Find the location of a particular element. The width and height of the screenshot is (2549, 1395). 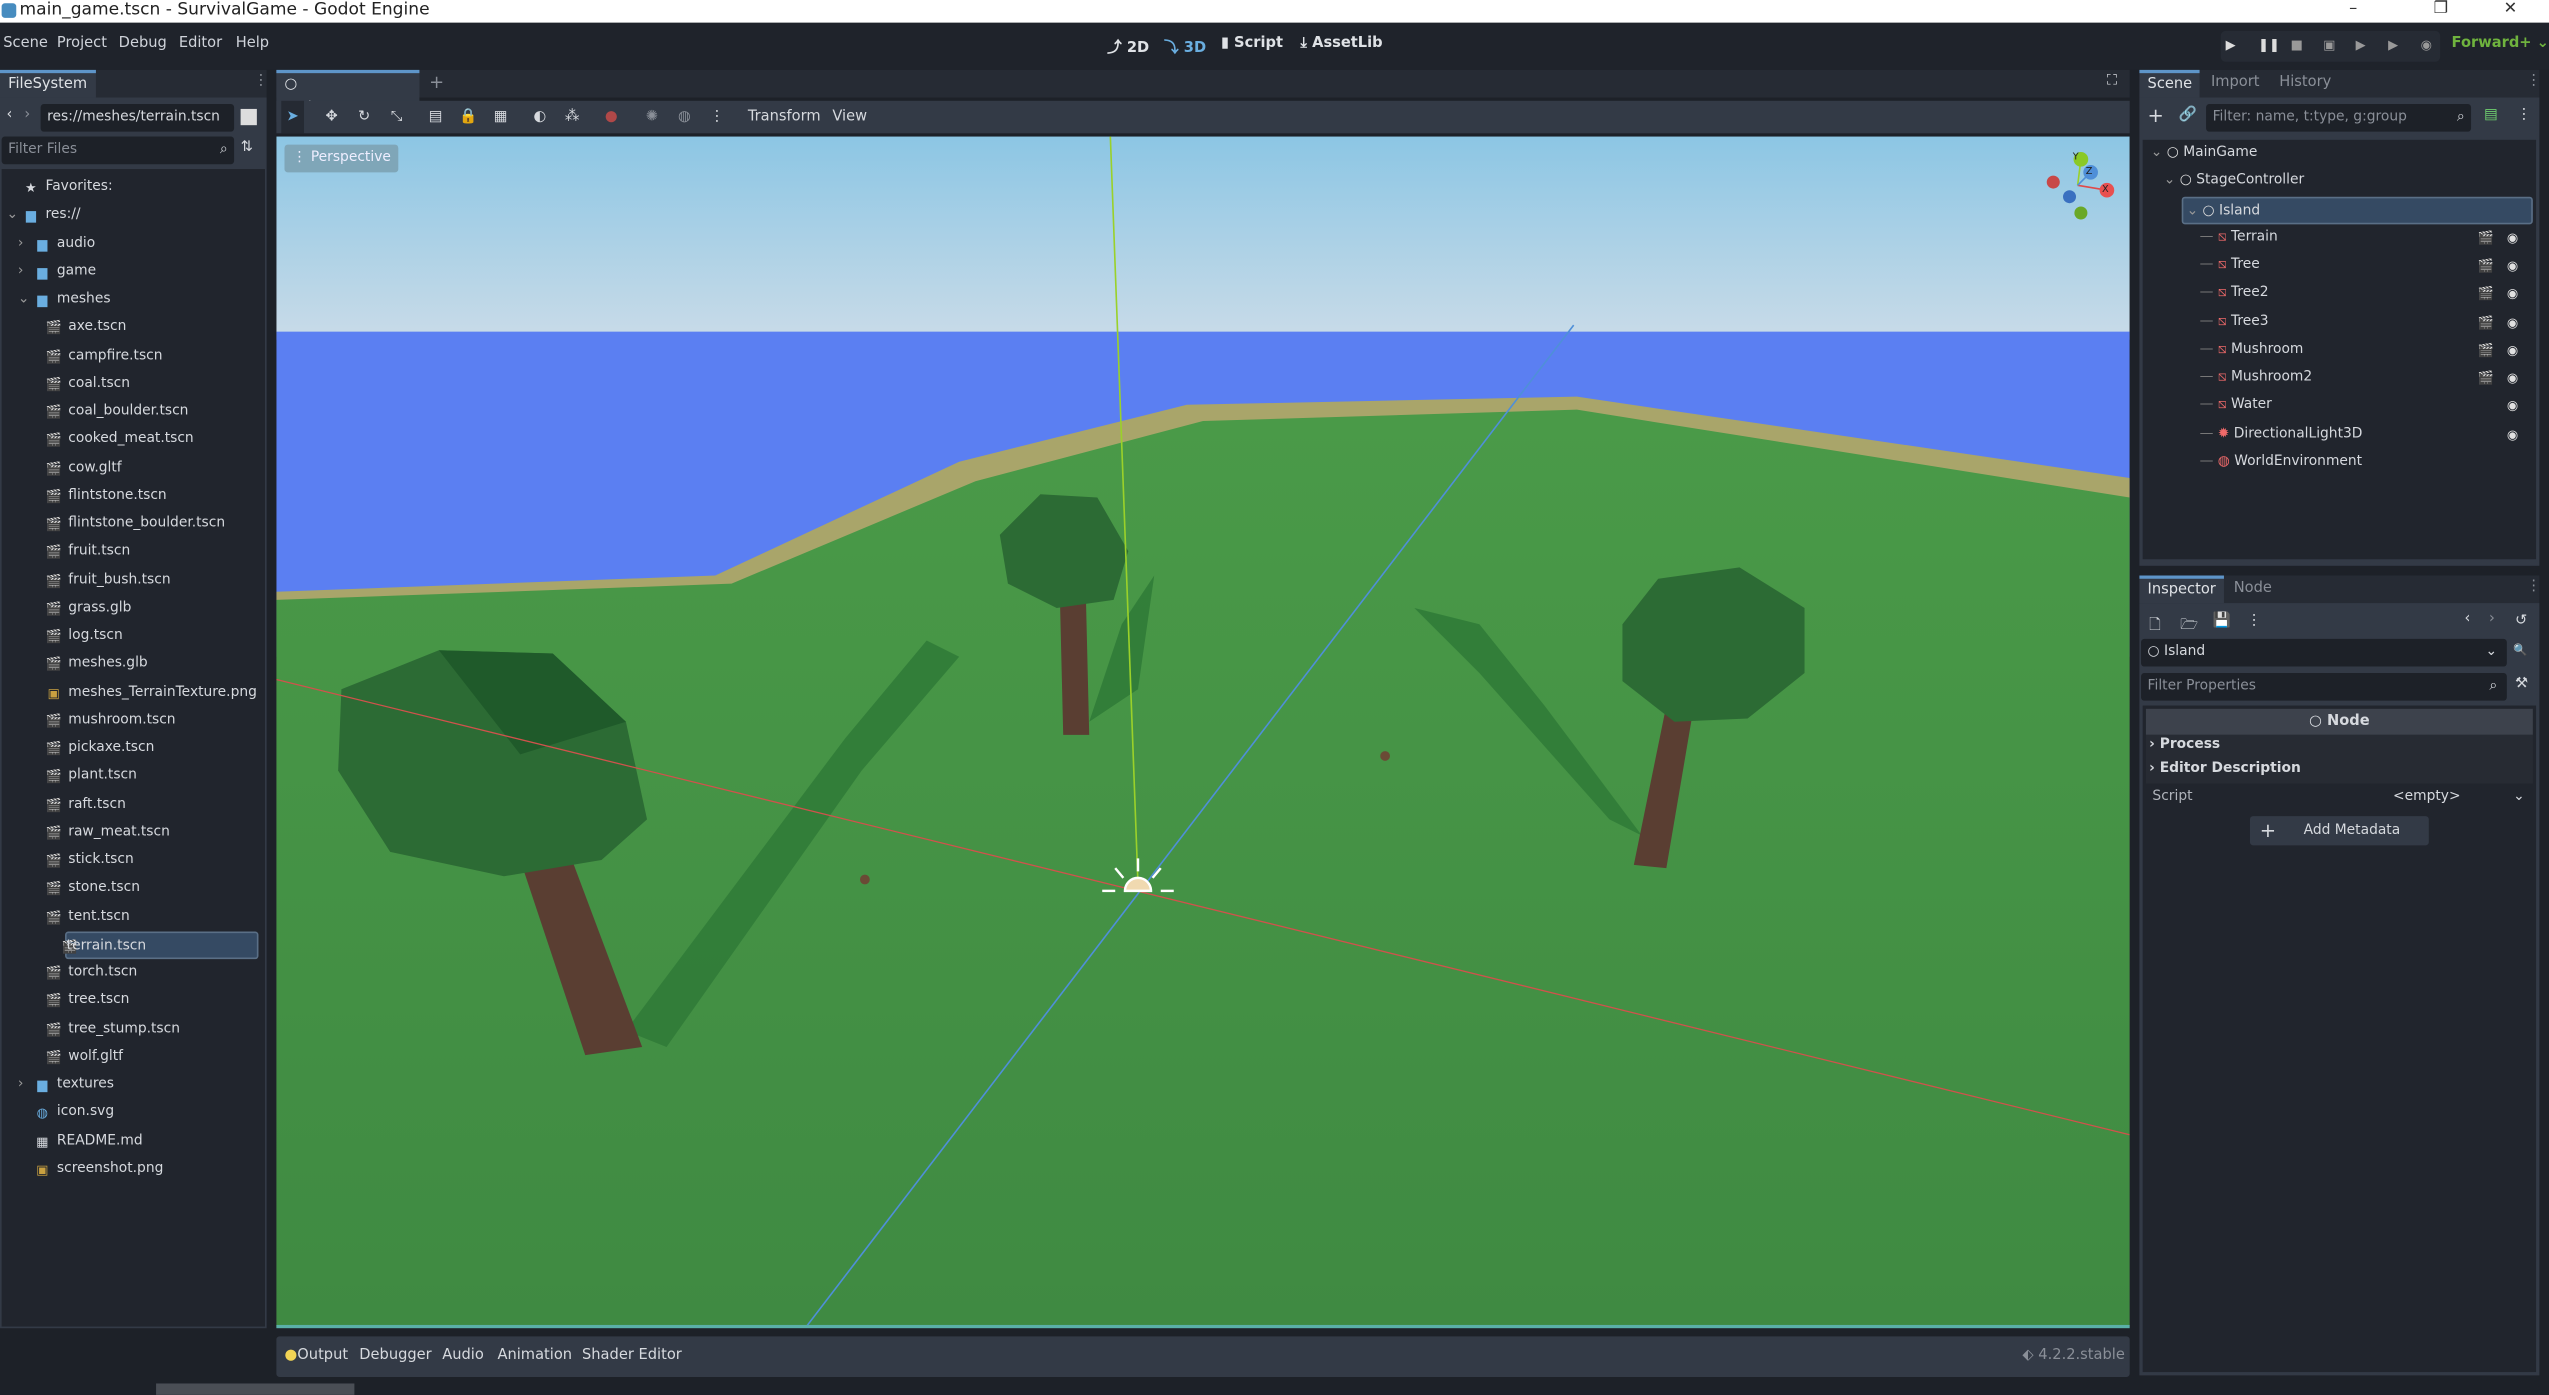

path-field: res://meshes/terrain.tscn is located at coordinates (137, 118).